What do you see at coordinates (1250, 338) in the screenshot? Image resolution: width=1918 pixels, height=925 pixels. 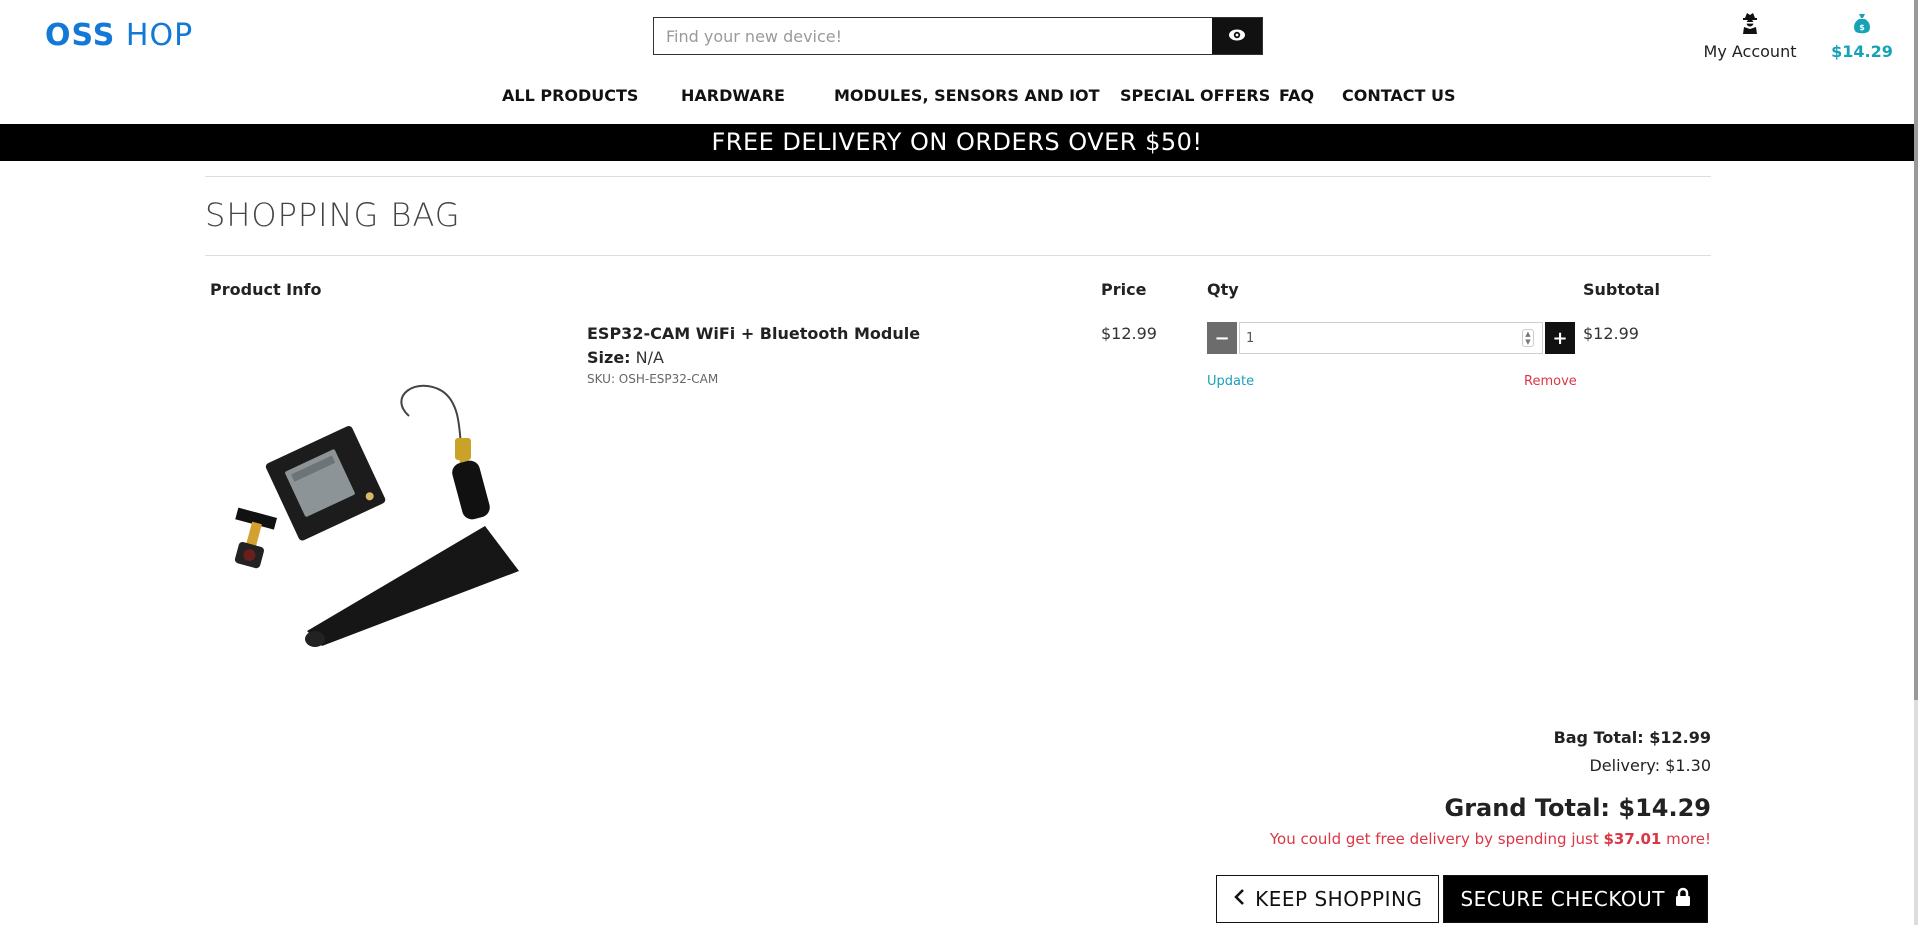 I see `qty-value: 1` at bounding box center [1250, 338].